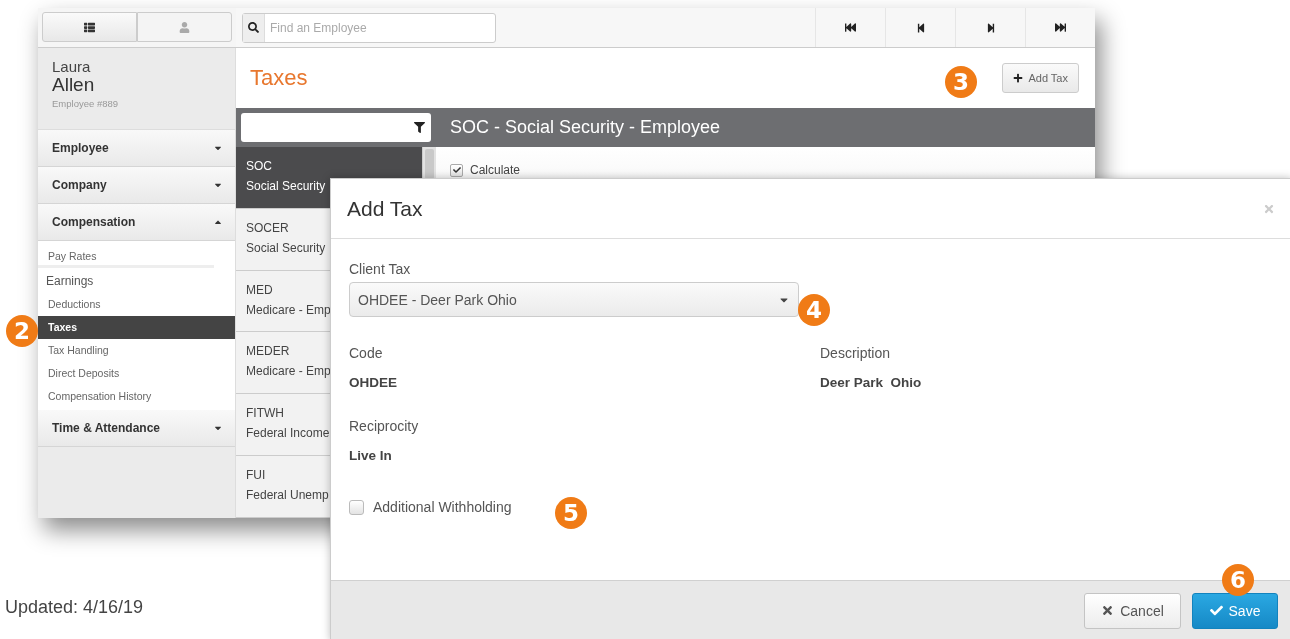  I want to click on sidebar-item: Pay Rates, so click(126, 256).